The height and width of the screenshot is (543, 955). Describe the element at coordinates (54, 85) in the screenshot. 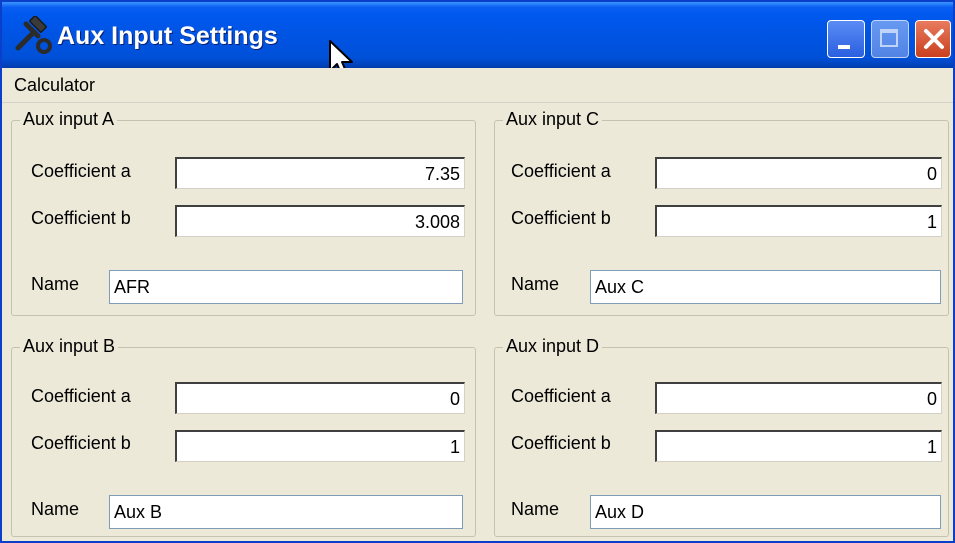

I see `menu-item-calculator: Calculator` at that location.